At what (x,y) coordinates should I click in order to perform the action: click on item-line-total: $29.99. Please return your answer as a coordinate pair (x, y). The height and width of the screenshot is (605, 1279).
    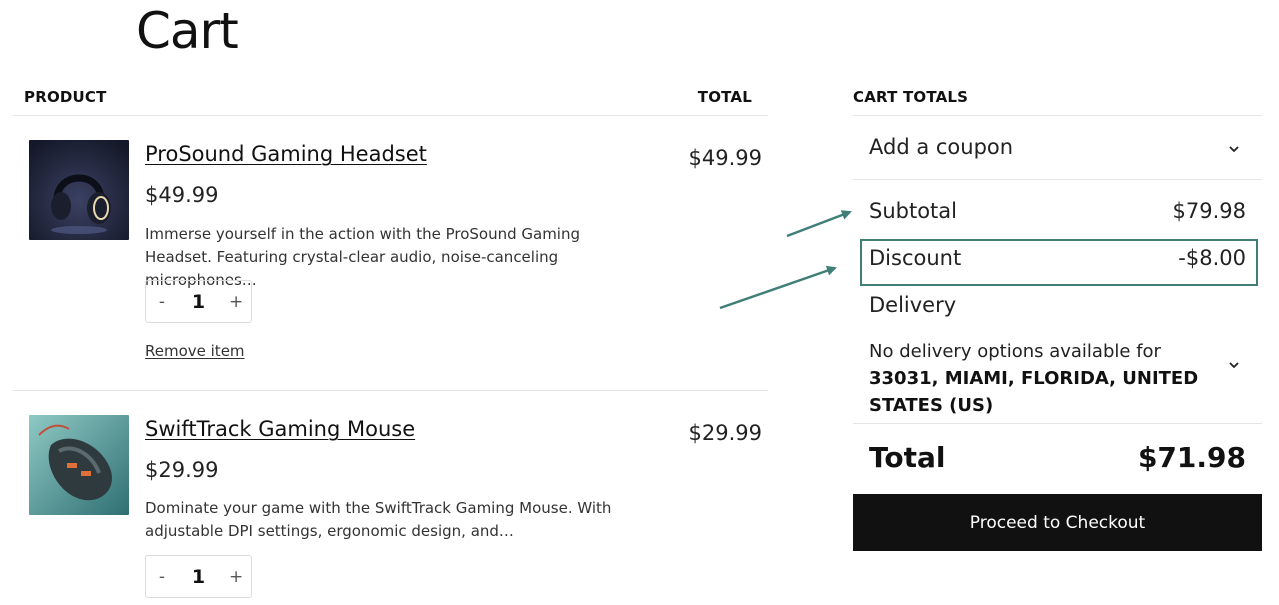
    Looking at the image, I should click on (725, 433).